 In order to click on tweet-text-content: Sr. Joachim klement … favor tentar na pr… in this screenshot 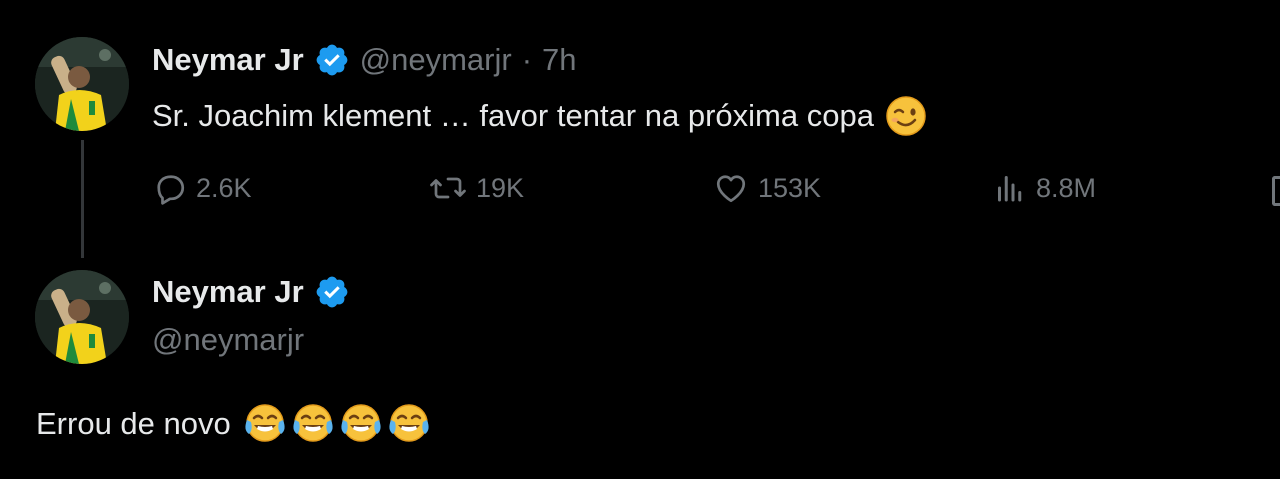, I will do `click(513, 115)`.